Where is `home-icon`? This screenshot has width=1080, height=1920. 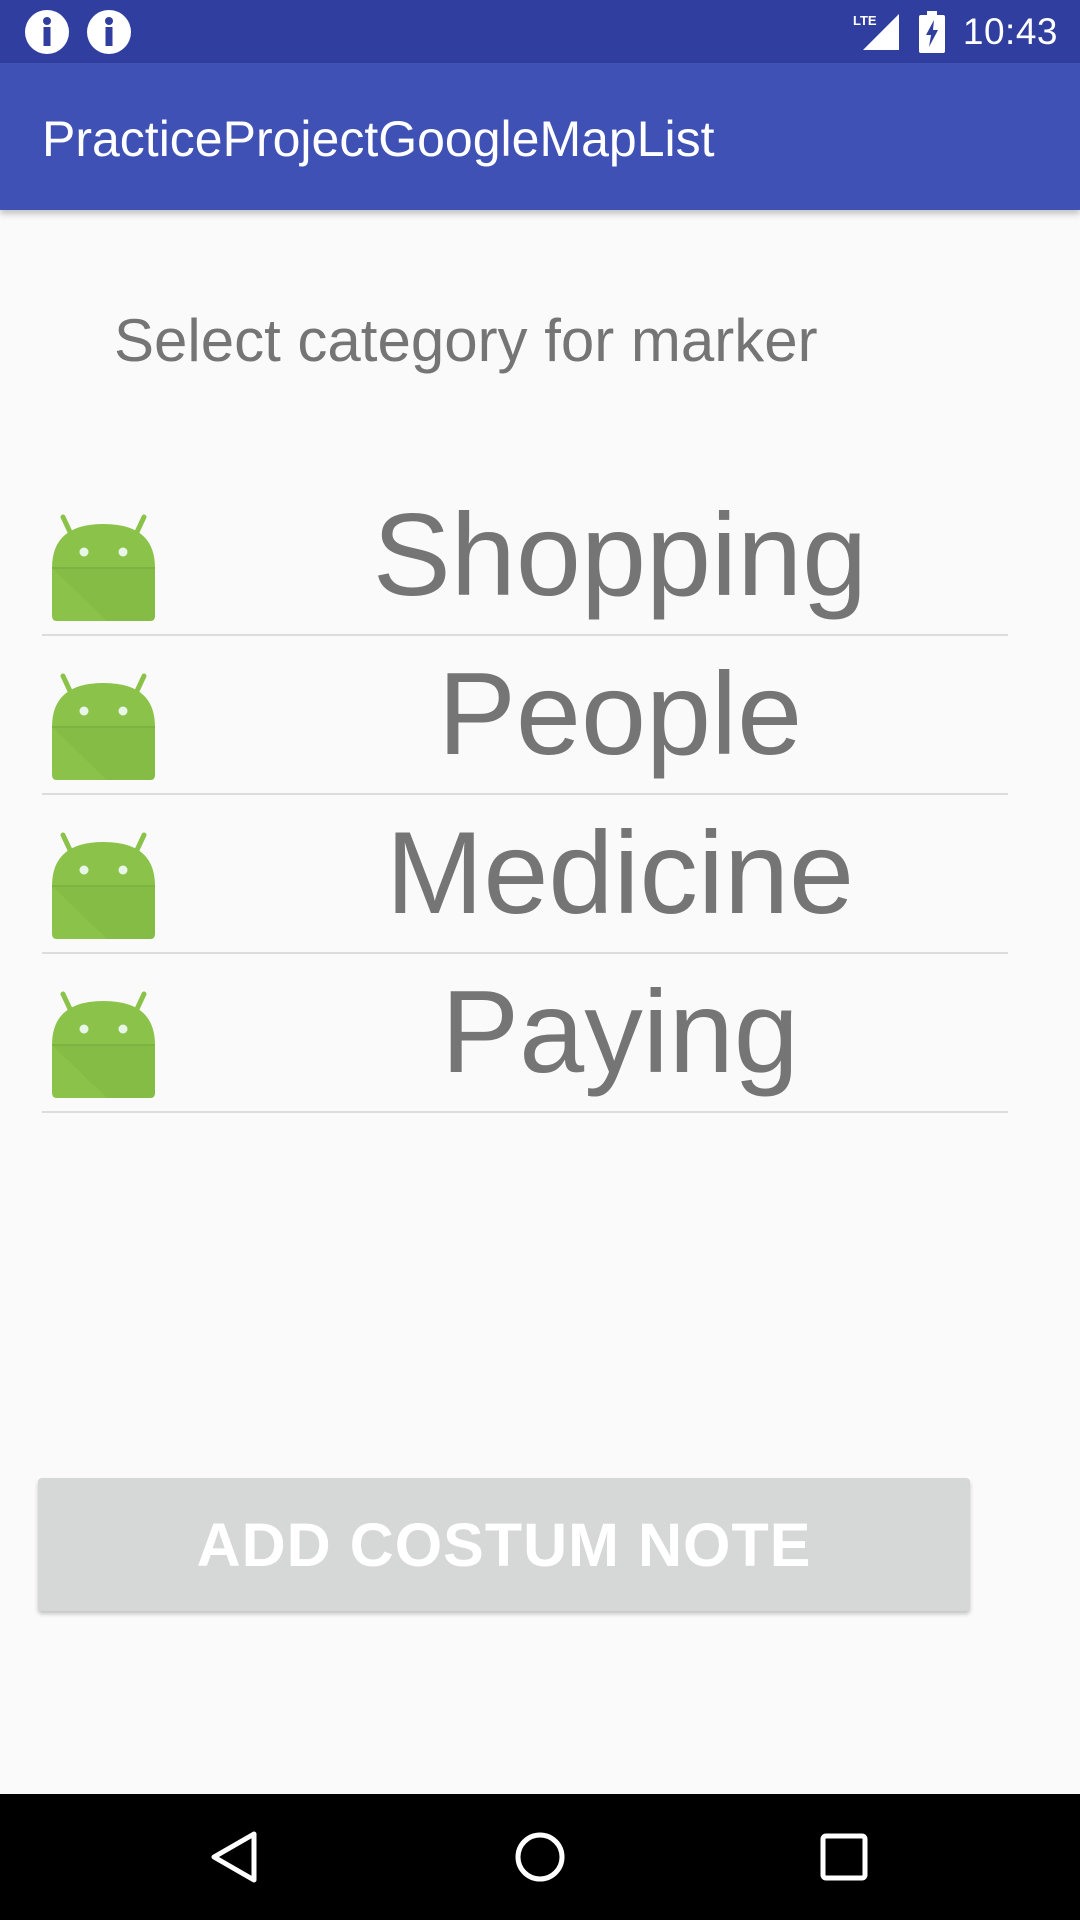 home-icon is located at coordinates (540, 1857).